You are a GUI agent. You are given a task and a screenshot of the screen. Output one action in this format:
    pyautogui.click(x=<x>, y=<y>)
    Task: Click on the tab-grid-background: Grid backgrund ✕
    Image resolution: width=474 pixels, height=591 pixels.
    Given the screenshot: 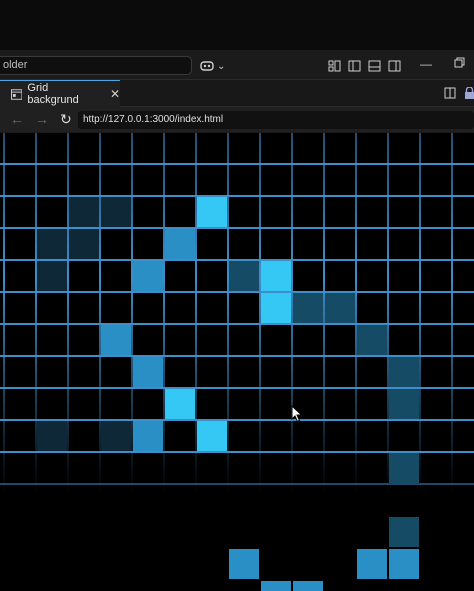 What is the action you would take?
    pyautogui.click(x=60, y=93)
    